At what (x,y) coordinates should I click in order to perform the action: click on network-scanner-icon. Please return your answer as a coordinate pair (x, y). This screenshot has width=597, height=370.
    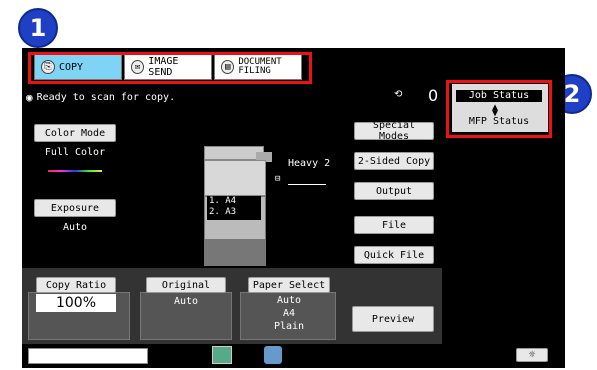
    Looking at the image, I should click on (273, 355).